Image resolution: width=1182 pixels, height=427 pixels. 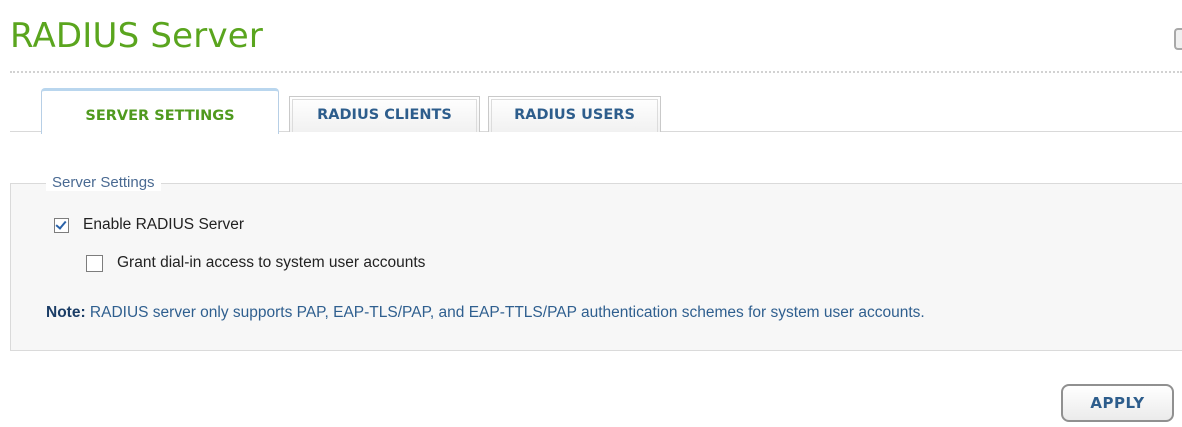 What do you see at coordinates (1117, 403) in the screenshot?
I see `apply-button: APPLY` at bounding box center [1117, 403].